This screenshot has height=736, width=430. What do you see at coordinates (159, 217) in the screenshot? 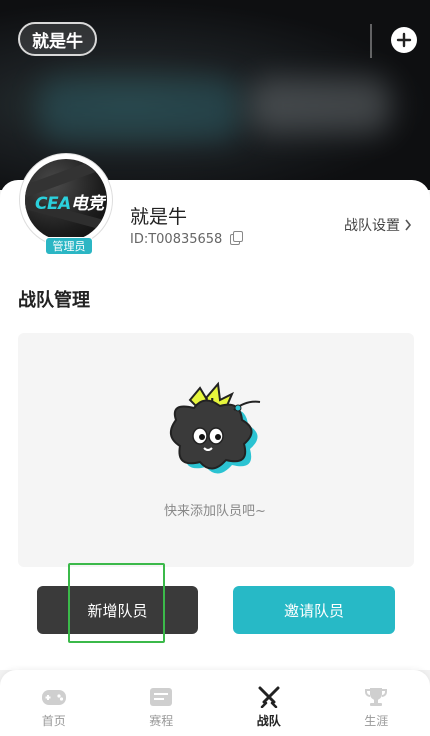
I see `team-name: 就是牛` at bounding box center [159, 217].